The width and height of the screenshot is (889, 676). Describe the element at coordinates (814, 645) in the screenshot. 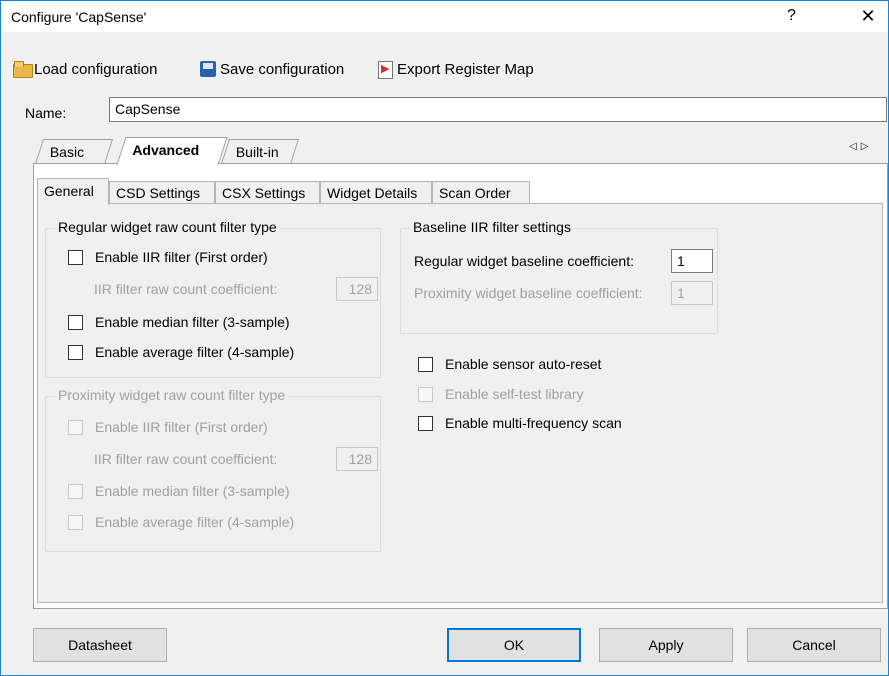

I see `cancel-button: Cancel` at that location.